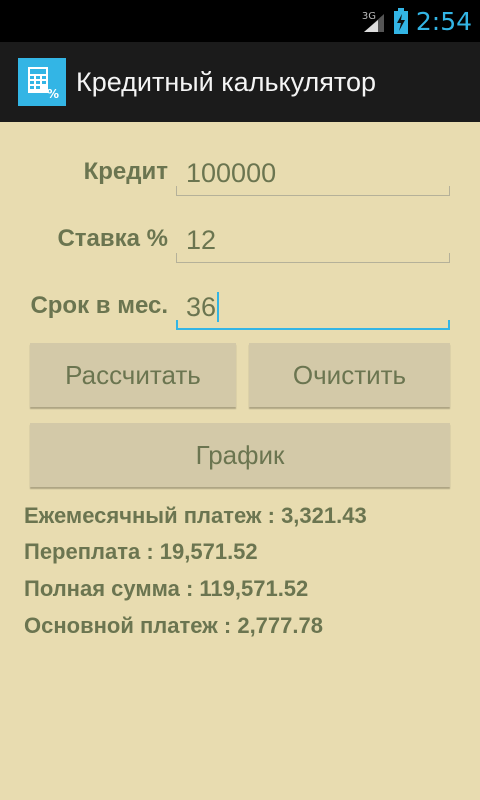 This screenshot has height=800, width=480. What do you see at coordinates (240, 455) in the screenshot?
I see `schedule-button: График` at bounding box center [240, 455].